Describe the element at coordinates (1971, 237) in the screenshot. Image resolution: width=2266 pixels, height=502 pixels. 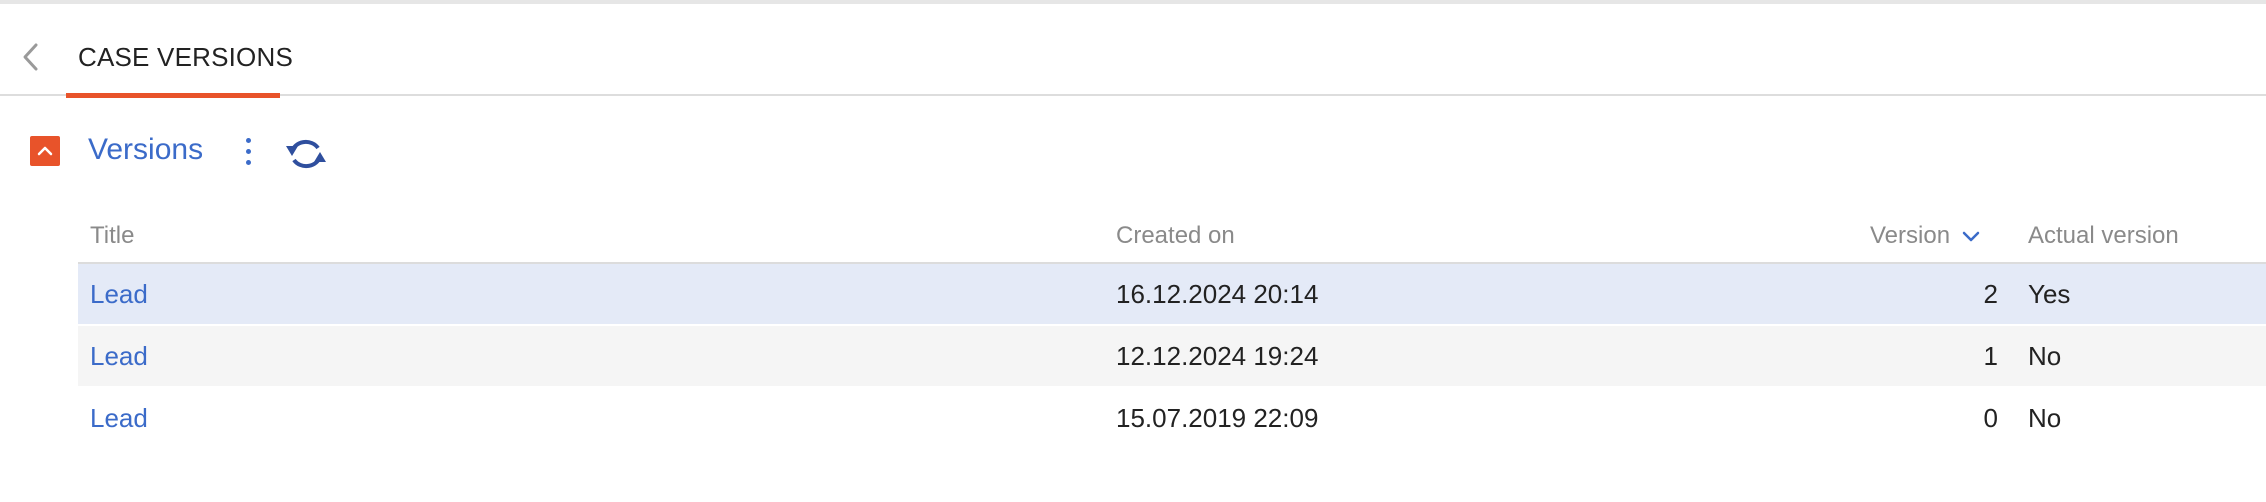
I see `chevron-down-icon` at that location.